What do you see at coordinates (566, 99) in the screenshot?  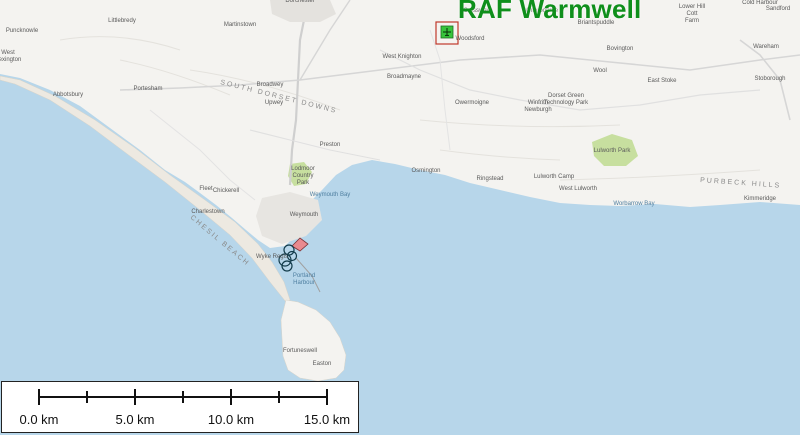 I see `place-label-winfrith-tech: Dorset Green Technology Park` at bounding box center [566, 99].